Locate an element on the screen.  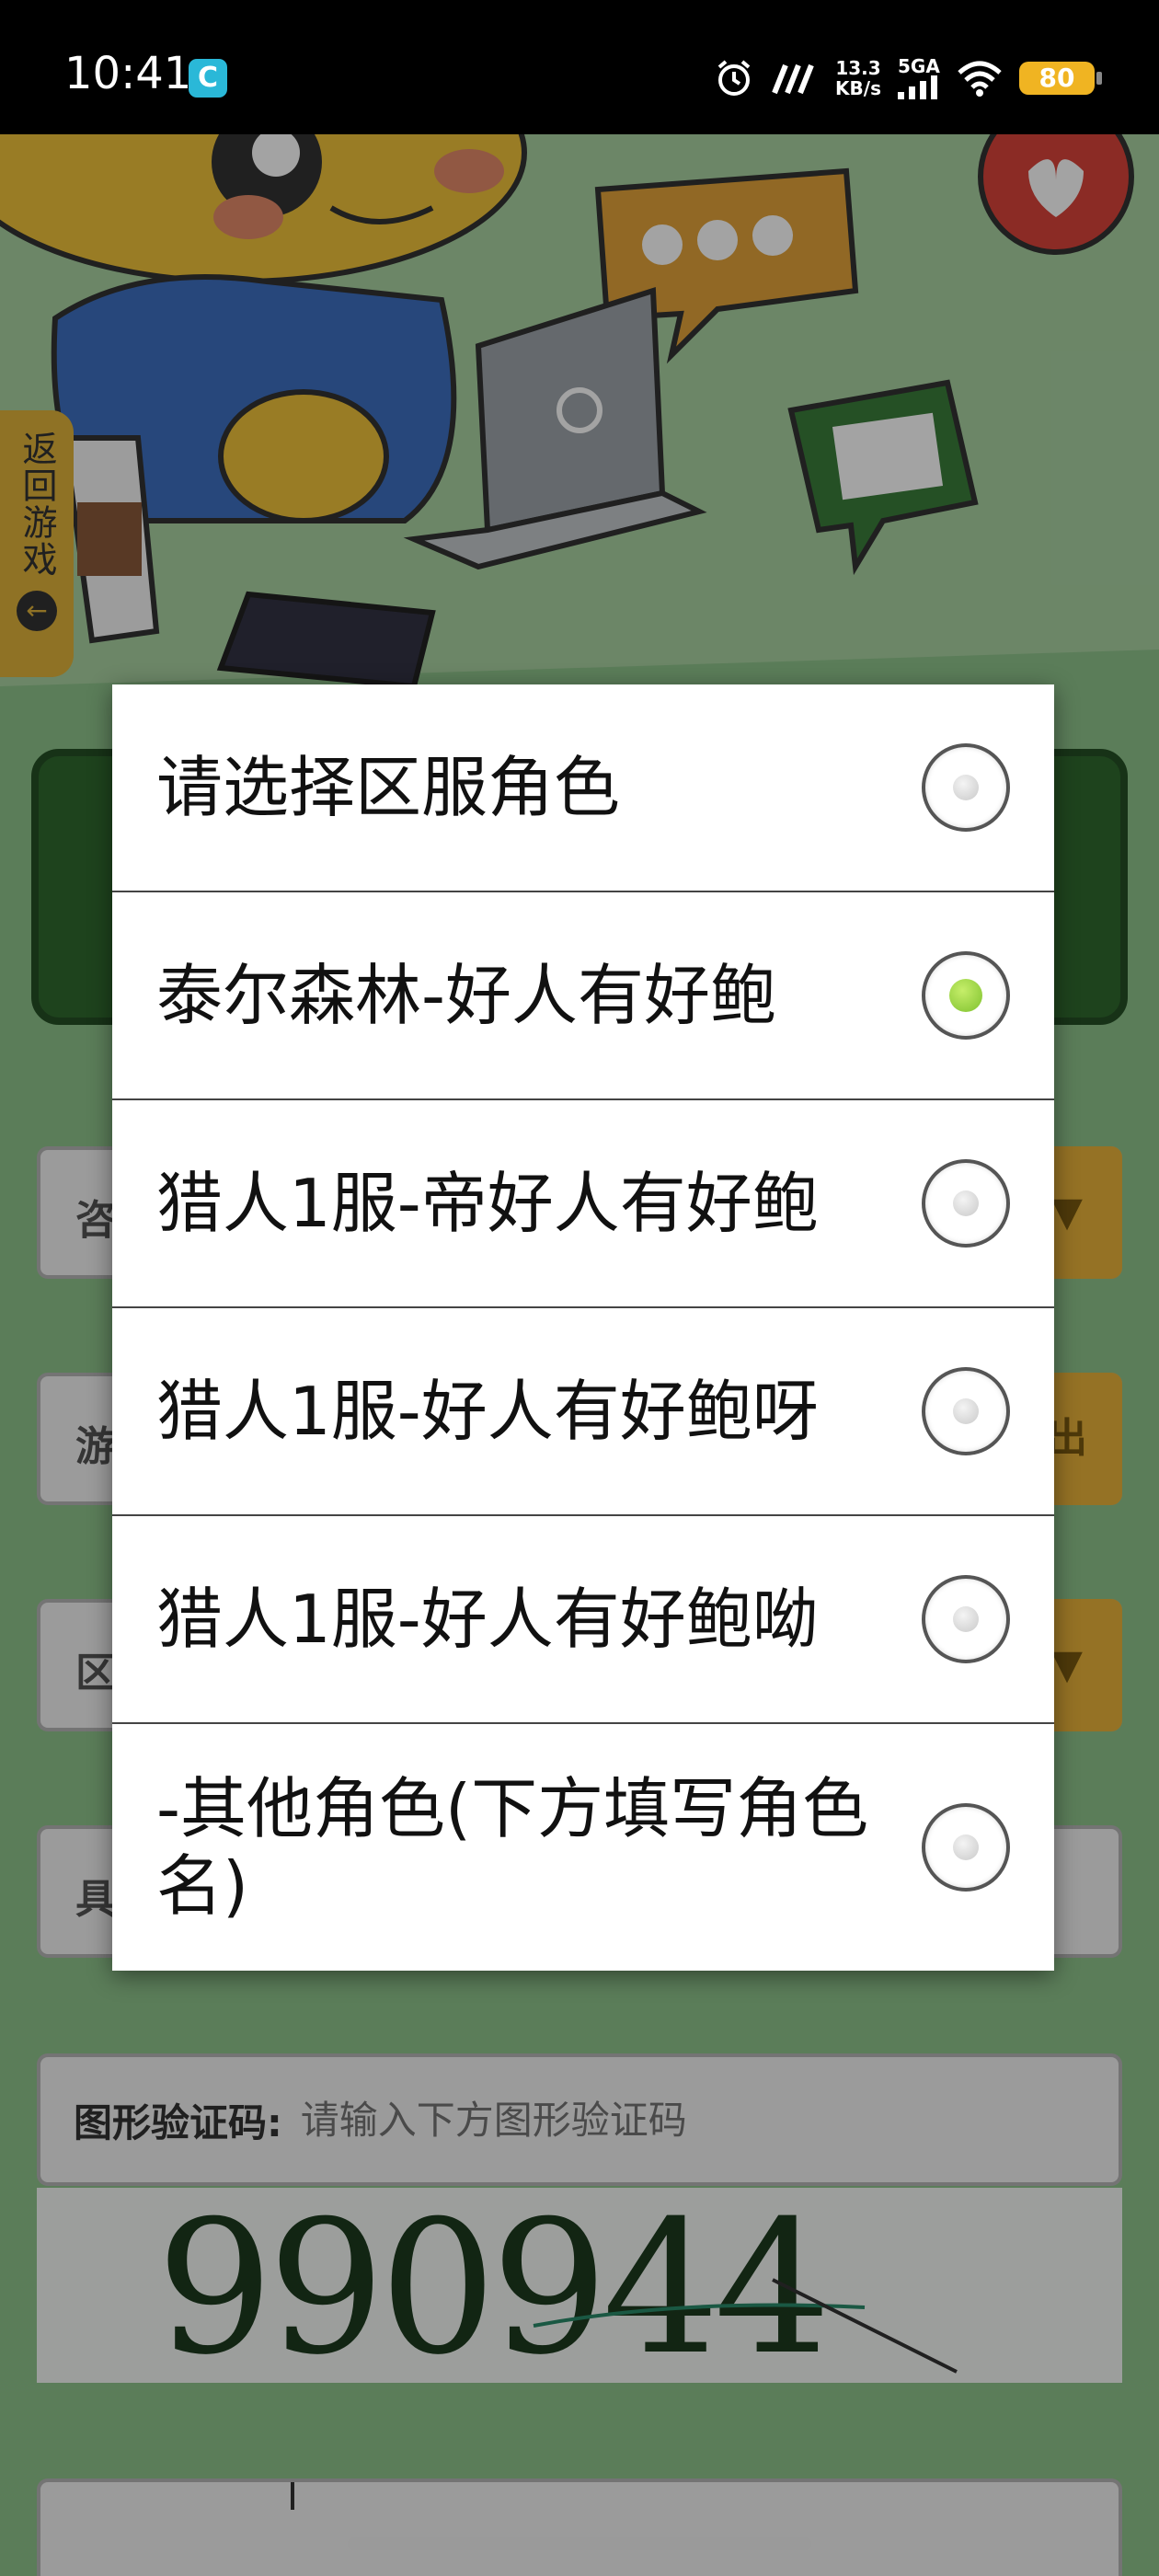
option-label: 请选择区服角色 is located at coordinates (388, 787).